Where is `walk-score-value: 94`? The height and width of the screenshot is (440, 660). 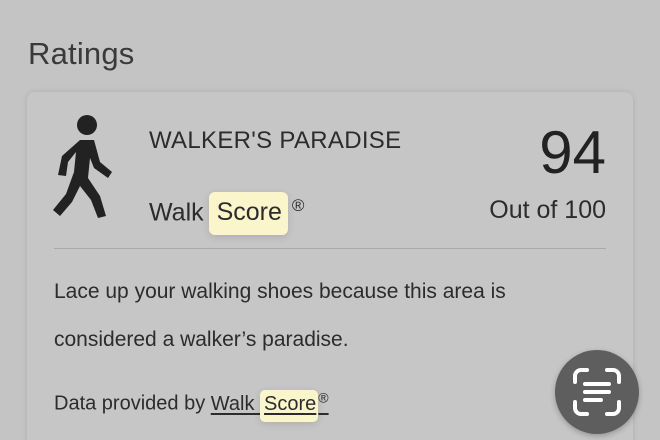 walk-score-value: 94 is located at coordinates (572, 152).